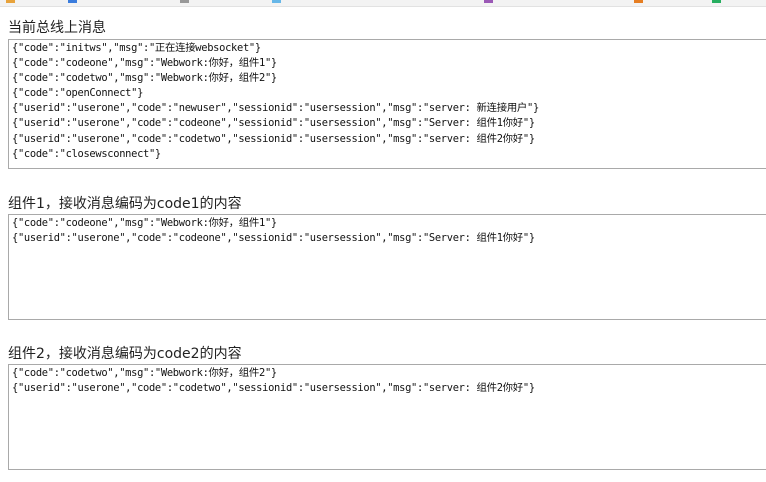 This screenshot has width=766, height=482. I want to click on message-line: {"code":"initws","msg":"正在连接websocket"}, so click(136, 48).